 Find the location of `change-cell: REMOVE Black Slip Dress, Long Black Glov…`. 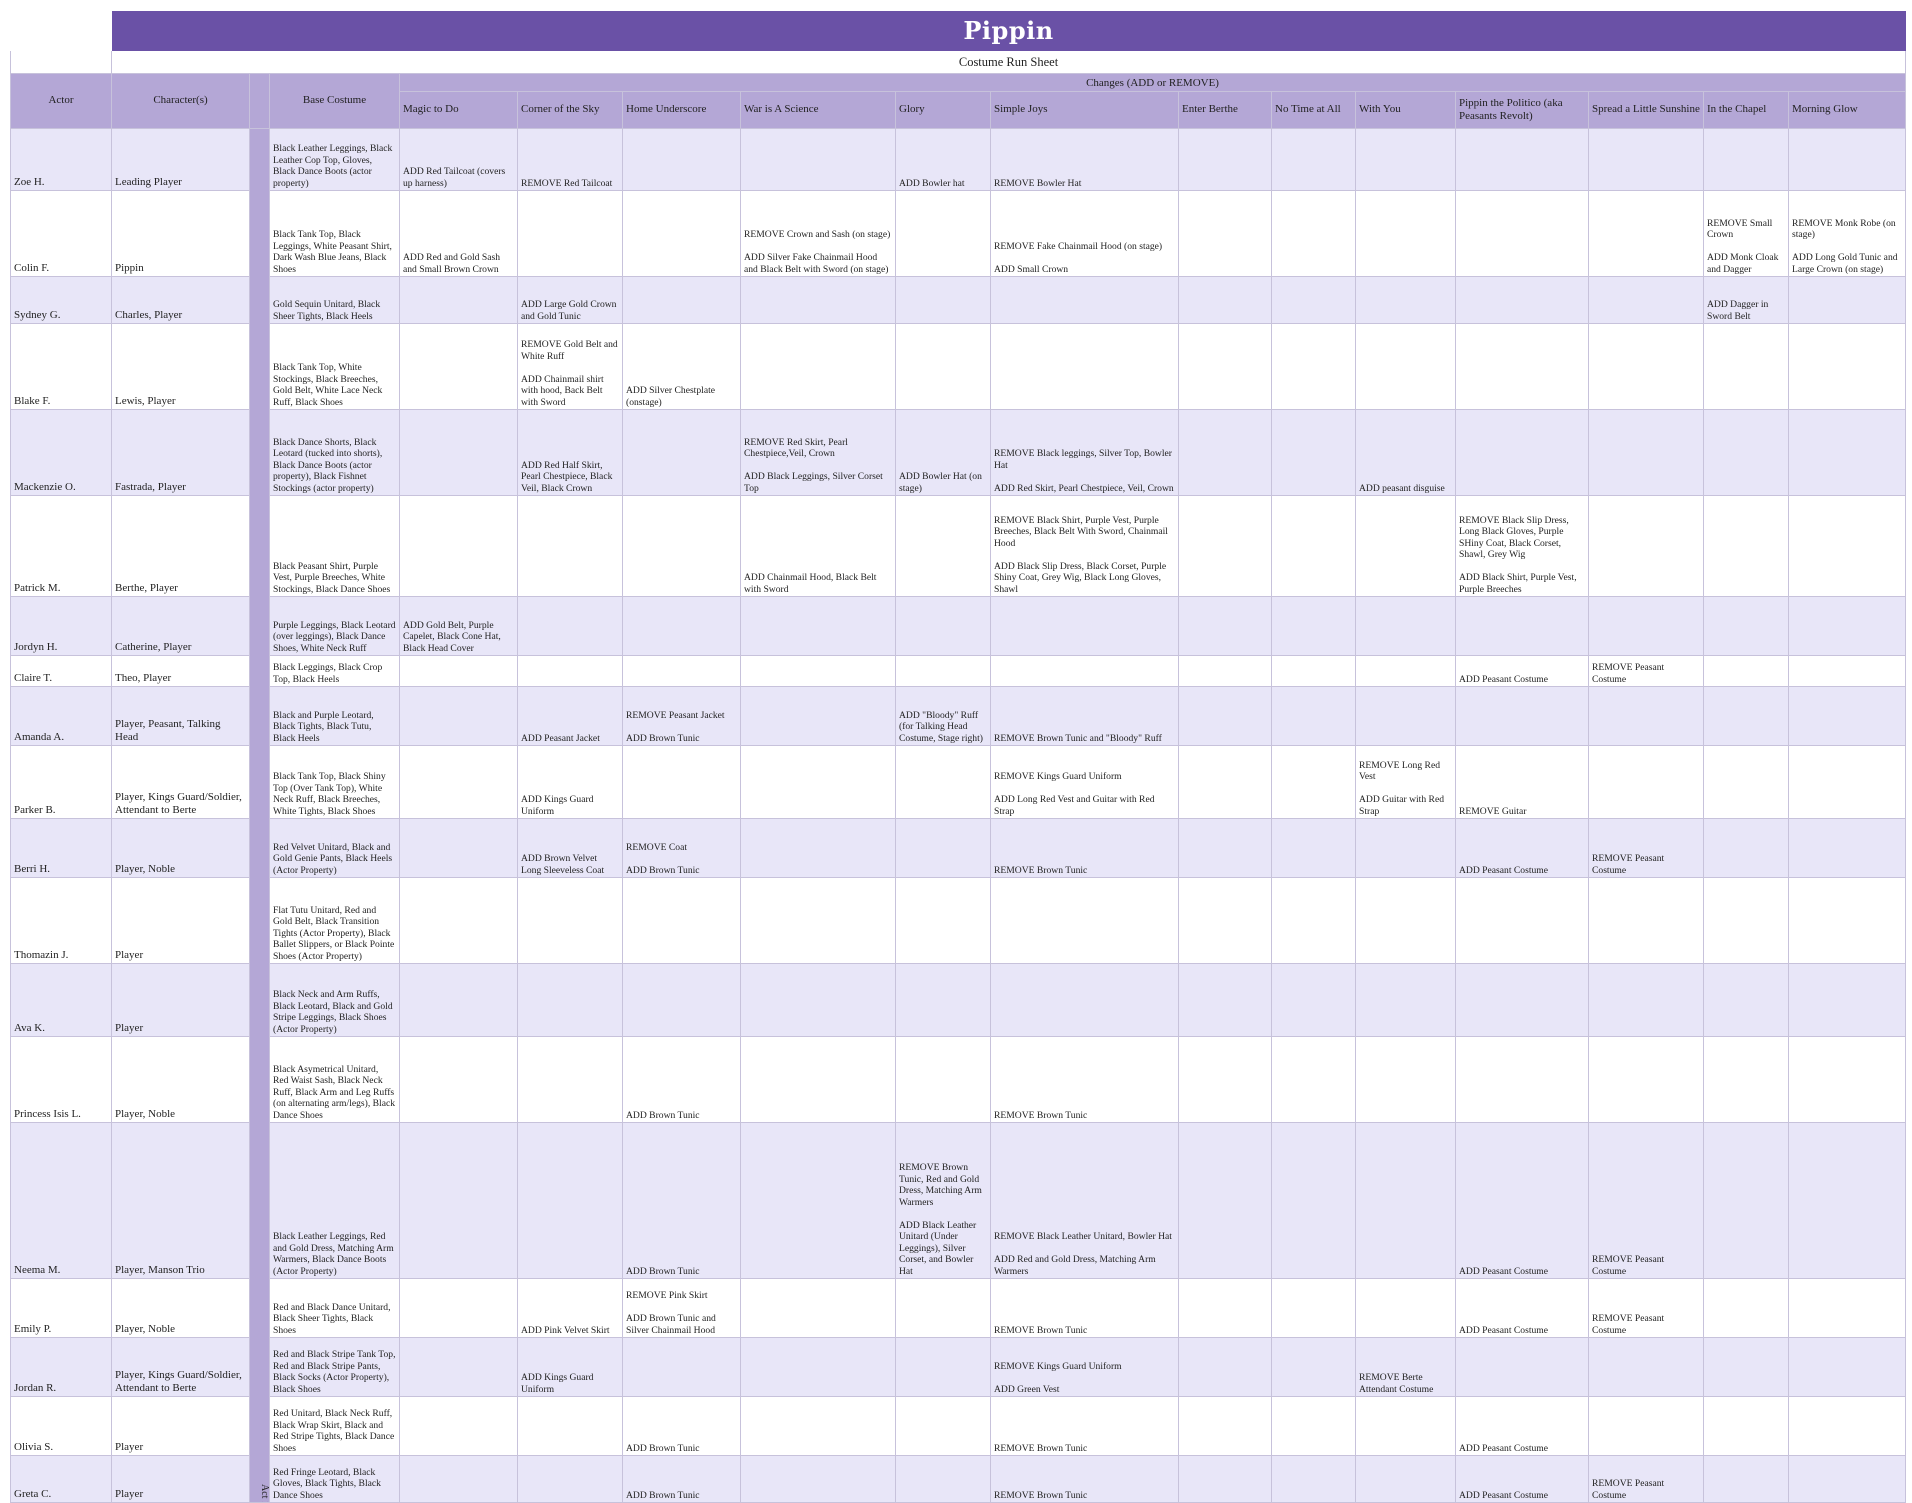

change-cell: REMOVE Black Slip Dress, Long Black Glov… is located at coordinates (1522, 546).